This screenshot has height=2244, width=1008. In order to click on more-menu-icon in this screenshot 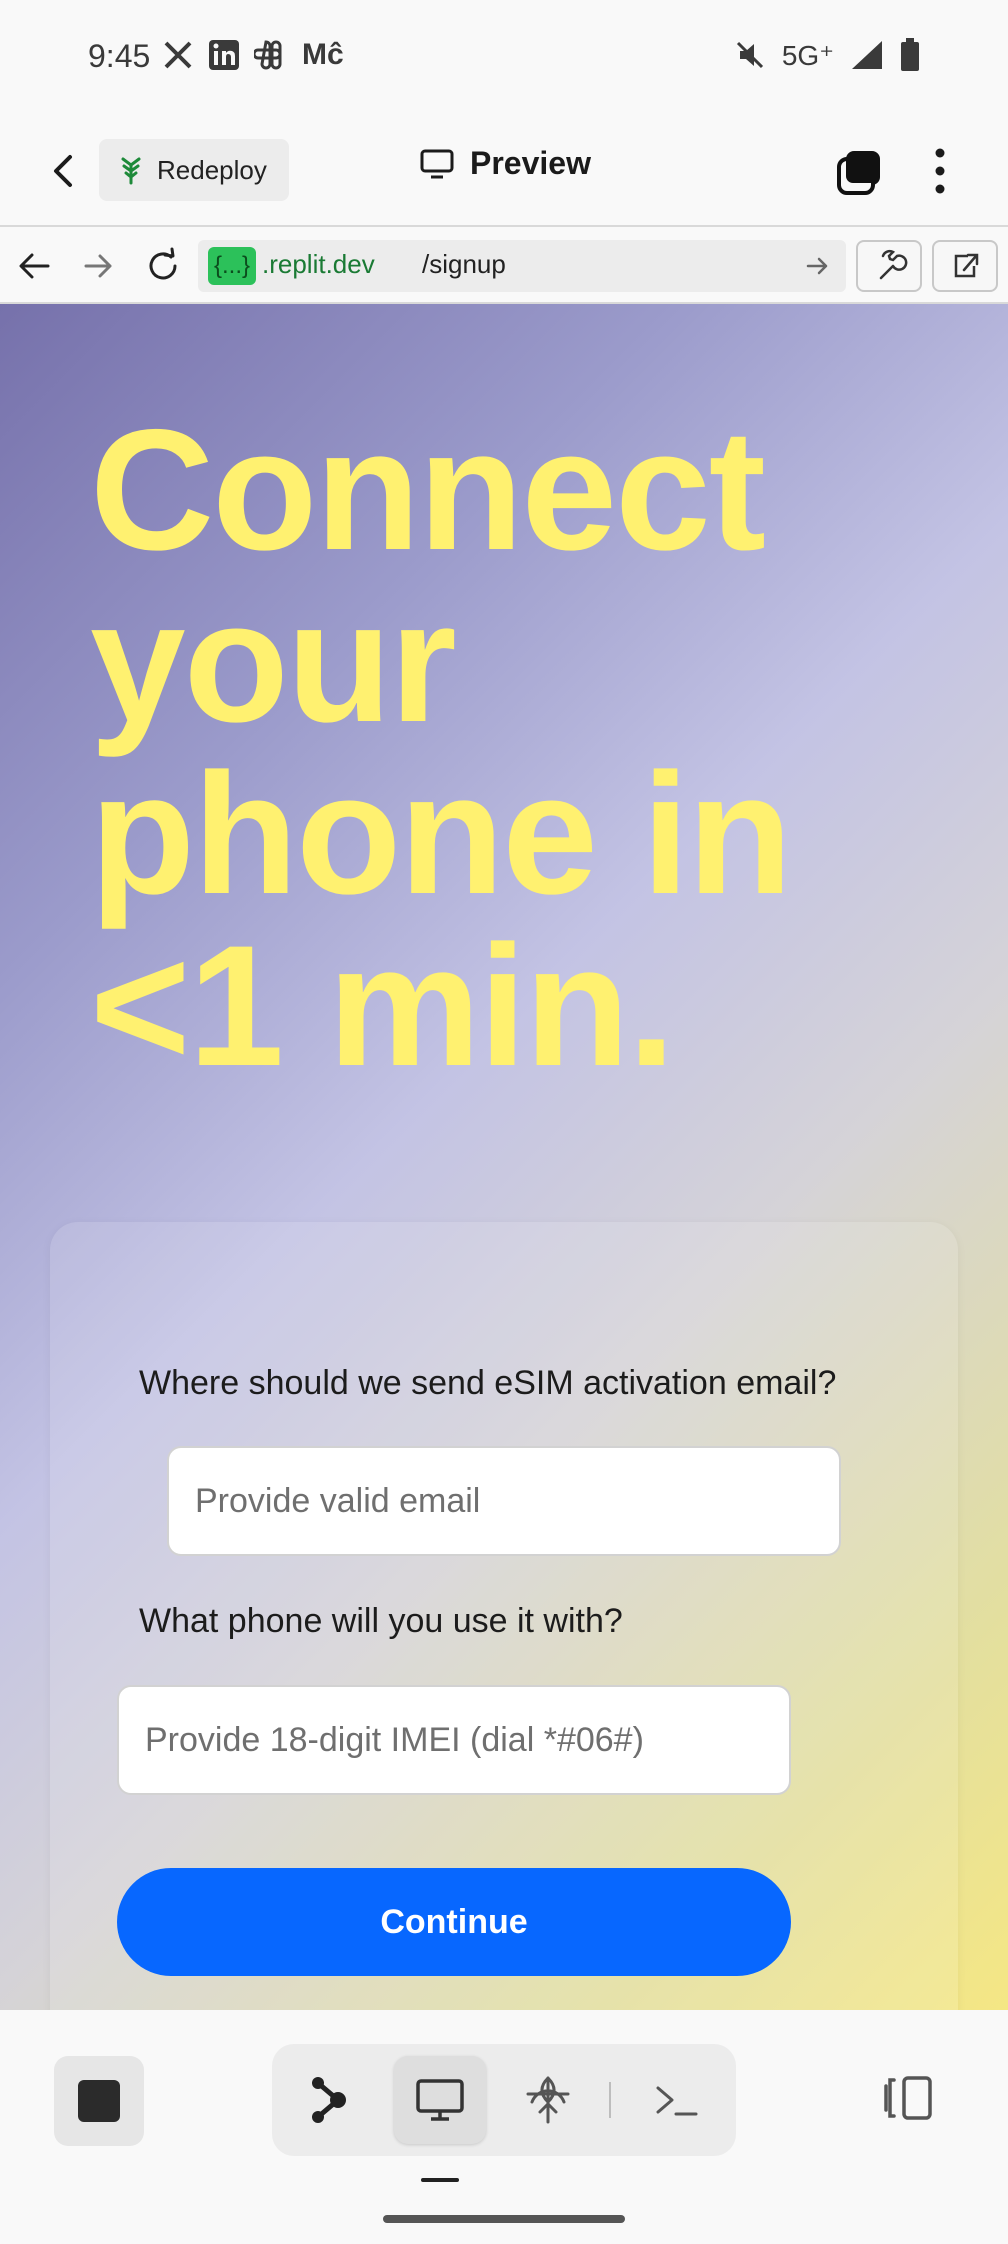, I will do `click(940, 171)`.